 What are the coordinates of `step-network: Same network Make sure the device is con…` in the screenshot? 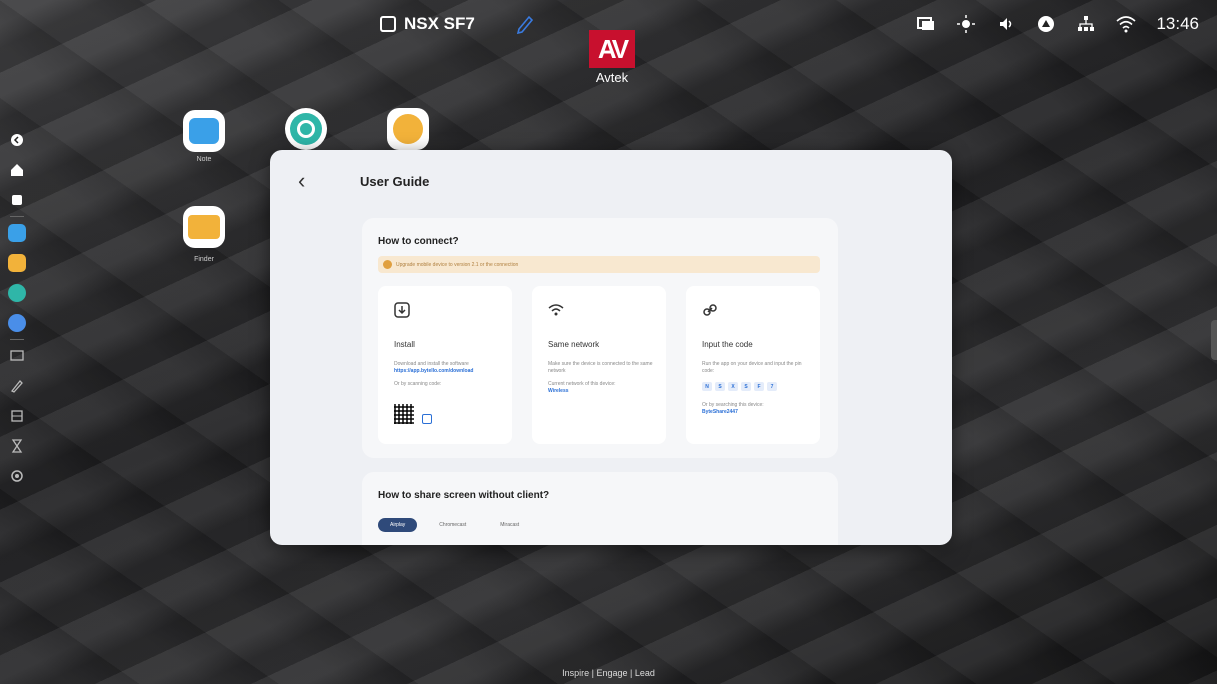 It's located at (599, 365).